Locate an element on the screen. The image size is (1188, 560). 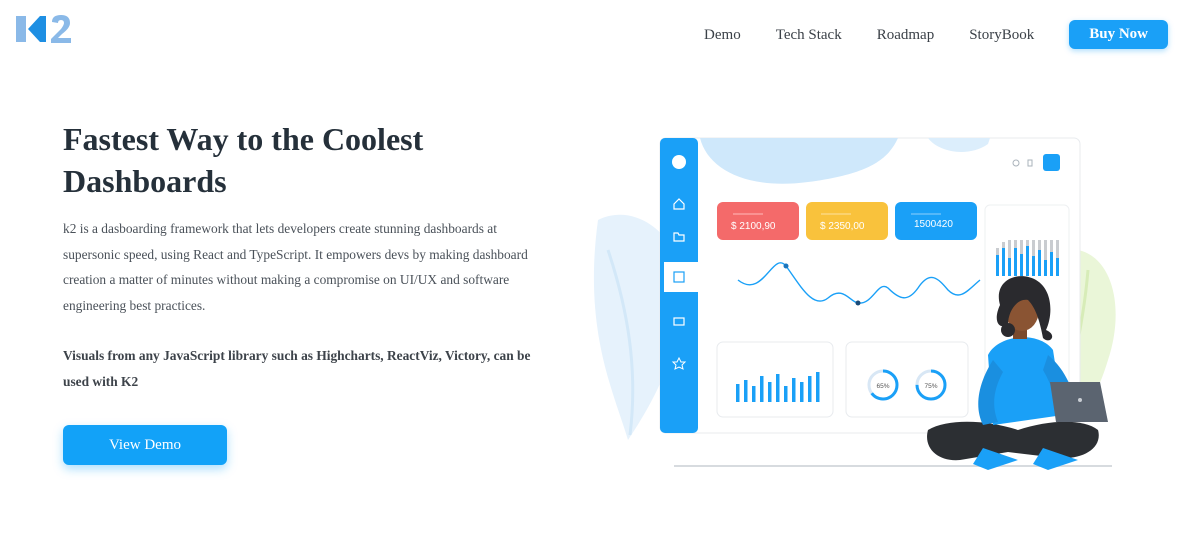
nav-link-tech-stack: Tech Stack is located at coordinates (809, 35).